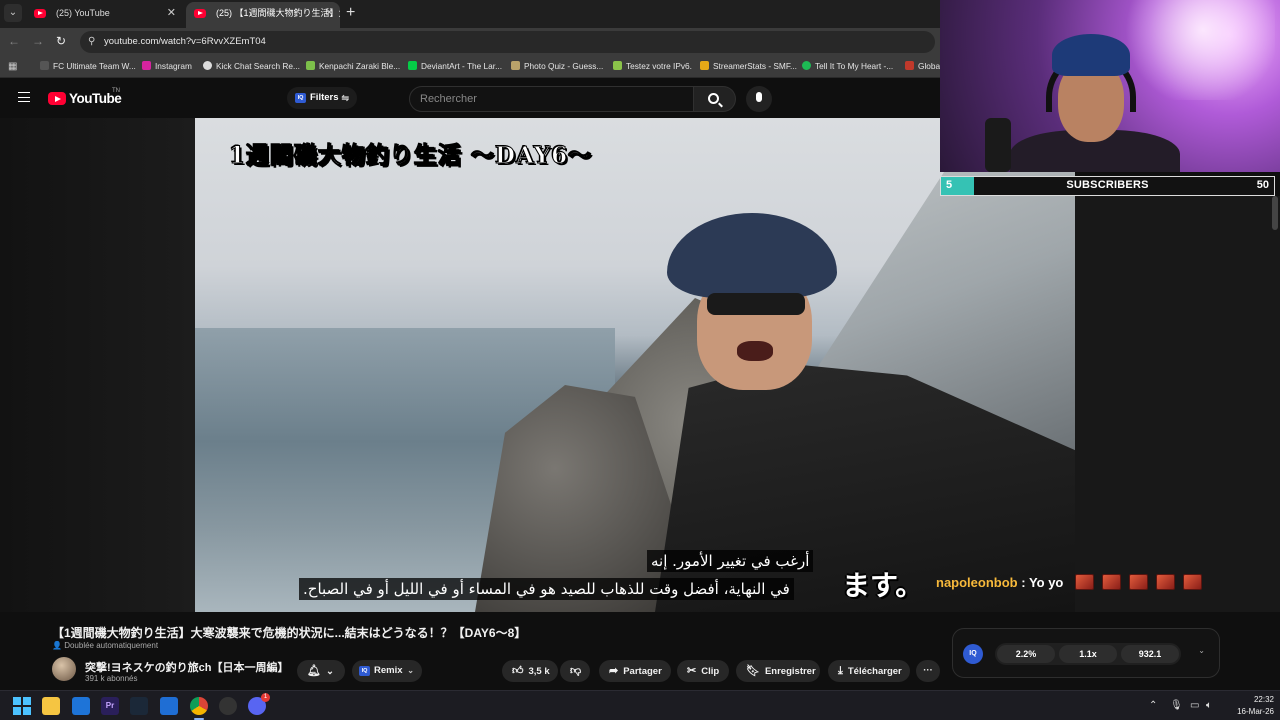 The width and height of the screenshot is (1280, 720). Describe the element at coordinates (14, 41) in the screenshot. I see `back-arrow-icon: ←` at that location.